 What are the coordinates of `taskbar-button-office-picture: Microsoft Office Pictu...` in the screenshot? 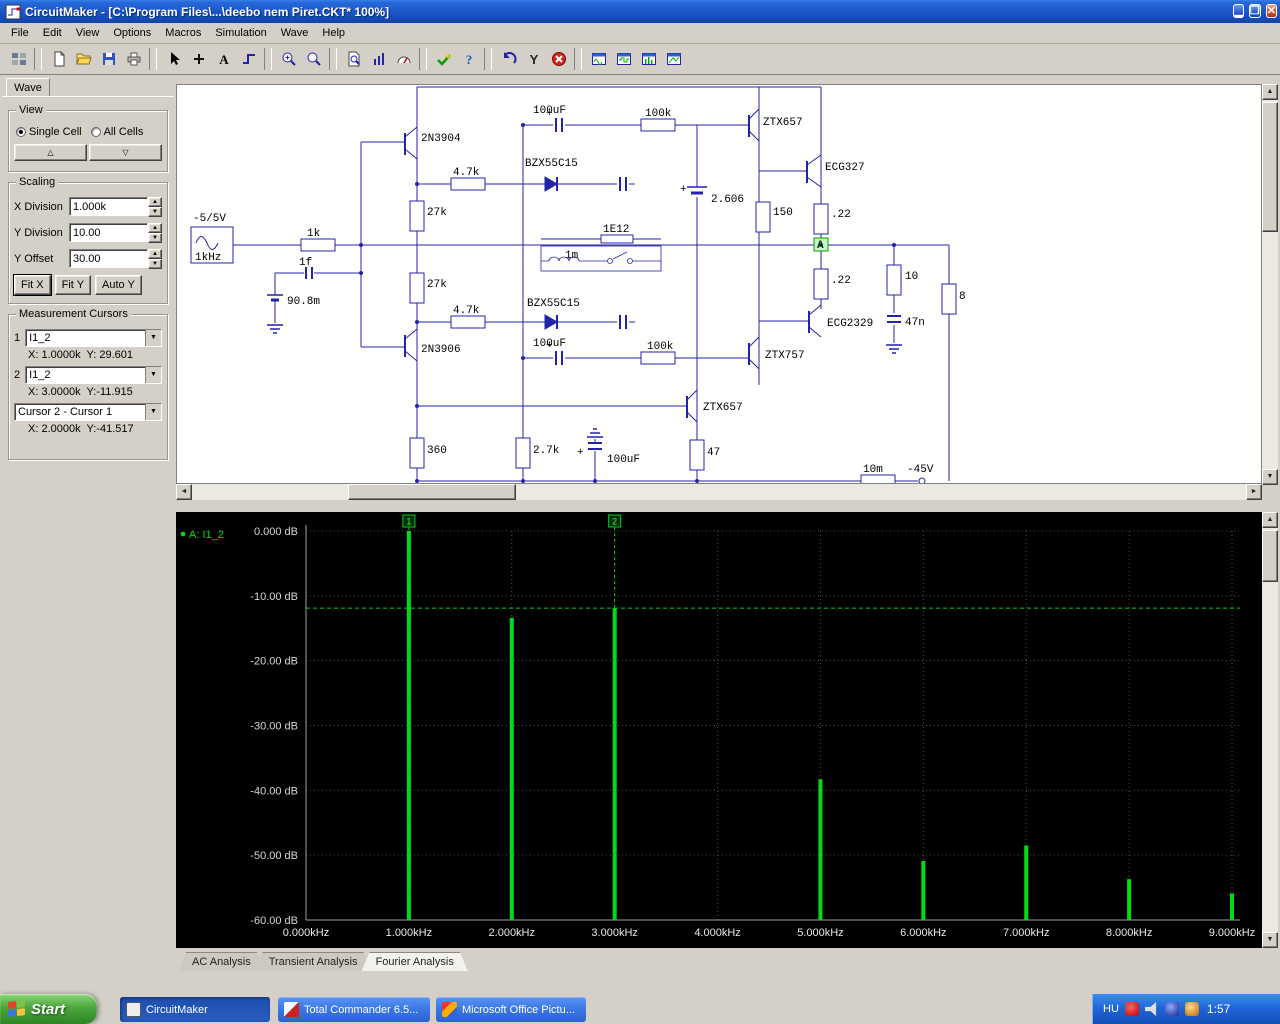 It's located at (511, 1009).